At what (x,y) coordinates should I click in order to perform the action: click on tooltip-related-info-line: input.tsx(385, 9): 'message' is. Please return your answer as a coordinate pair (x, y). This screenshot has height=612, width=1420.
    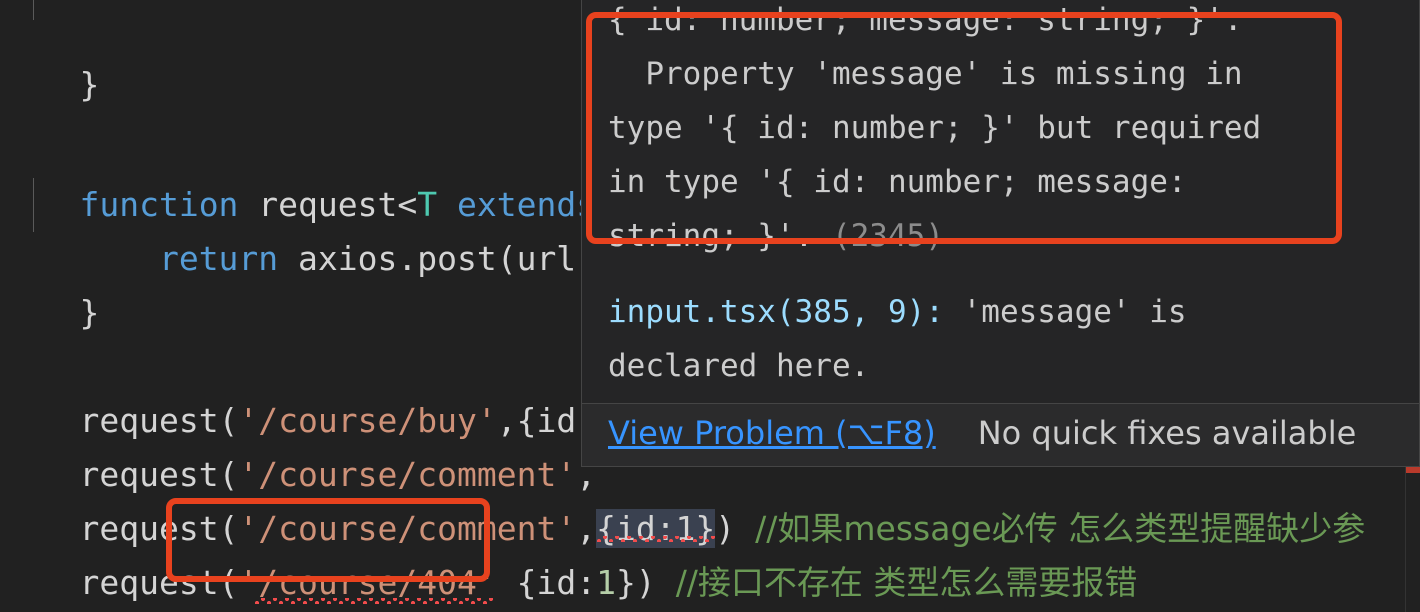
    Looking at the image, I should click on (1000, 312).